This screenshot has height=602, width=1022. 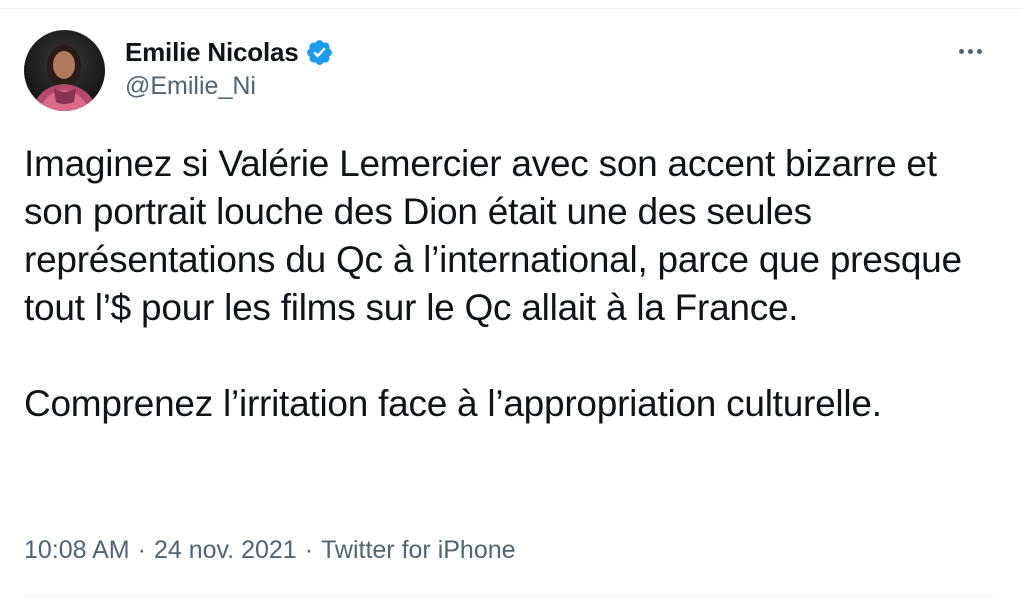 I want to click on author-handle: @Emilie_Ni, so click(x=190, y=86).